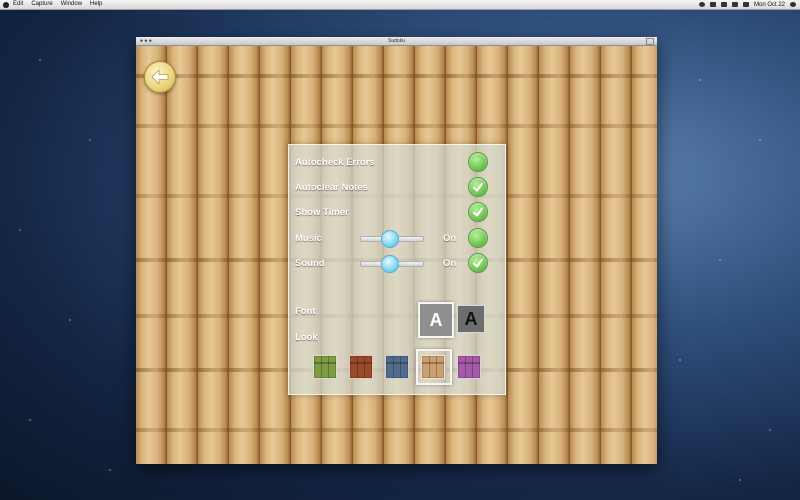 This screenshot has height=500, width=800. What do you see at coordinates (450, 263) in the screenshot?
I see `sound-state: On` at bounding box center [450, 263].